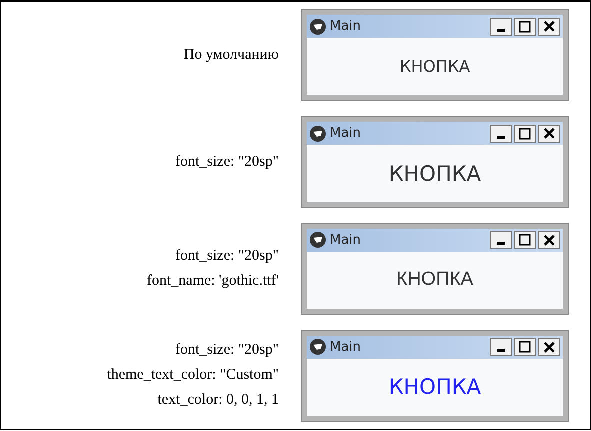 The width and height of the screenshot is (591, 431). I want to click on property-label: text_color: 0, 0, 1, 1, so click(218, 401).